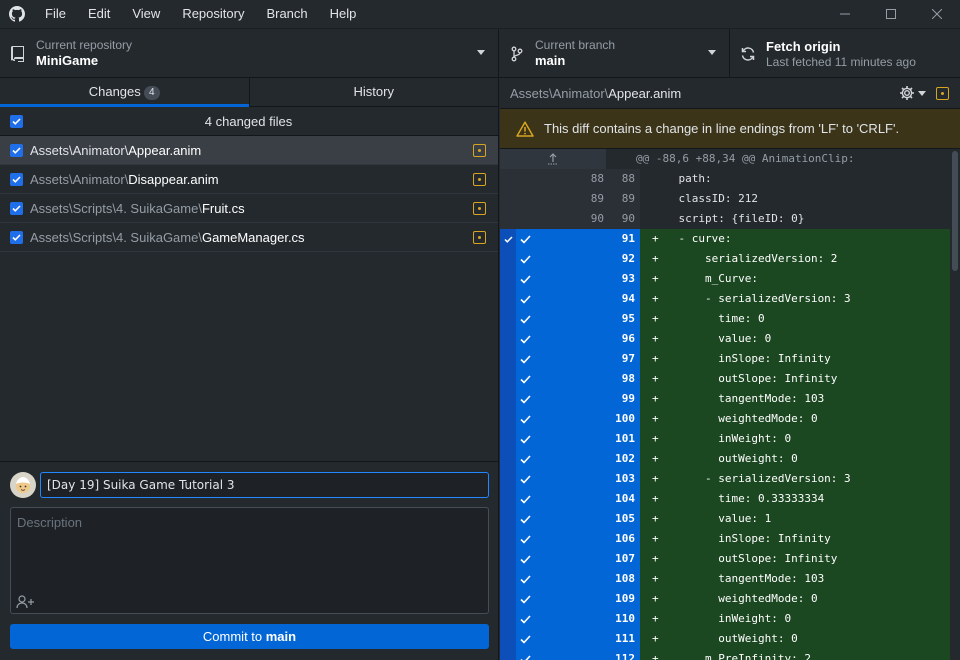  I want to click on close-window-button, so click(937, 14).